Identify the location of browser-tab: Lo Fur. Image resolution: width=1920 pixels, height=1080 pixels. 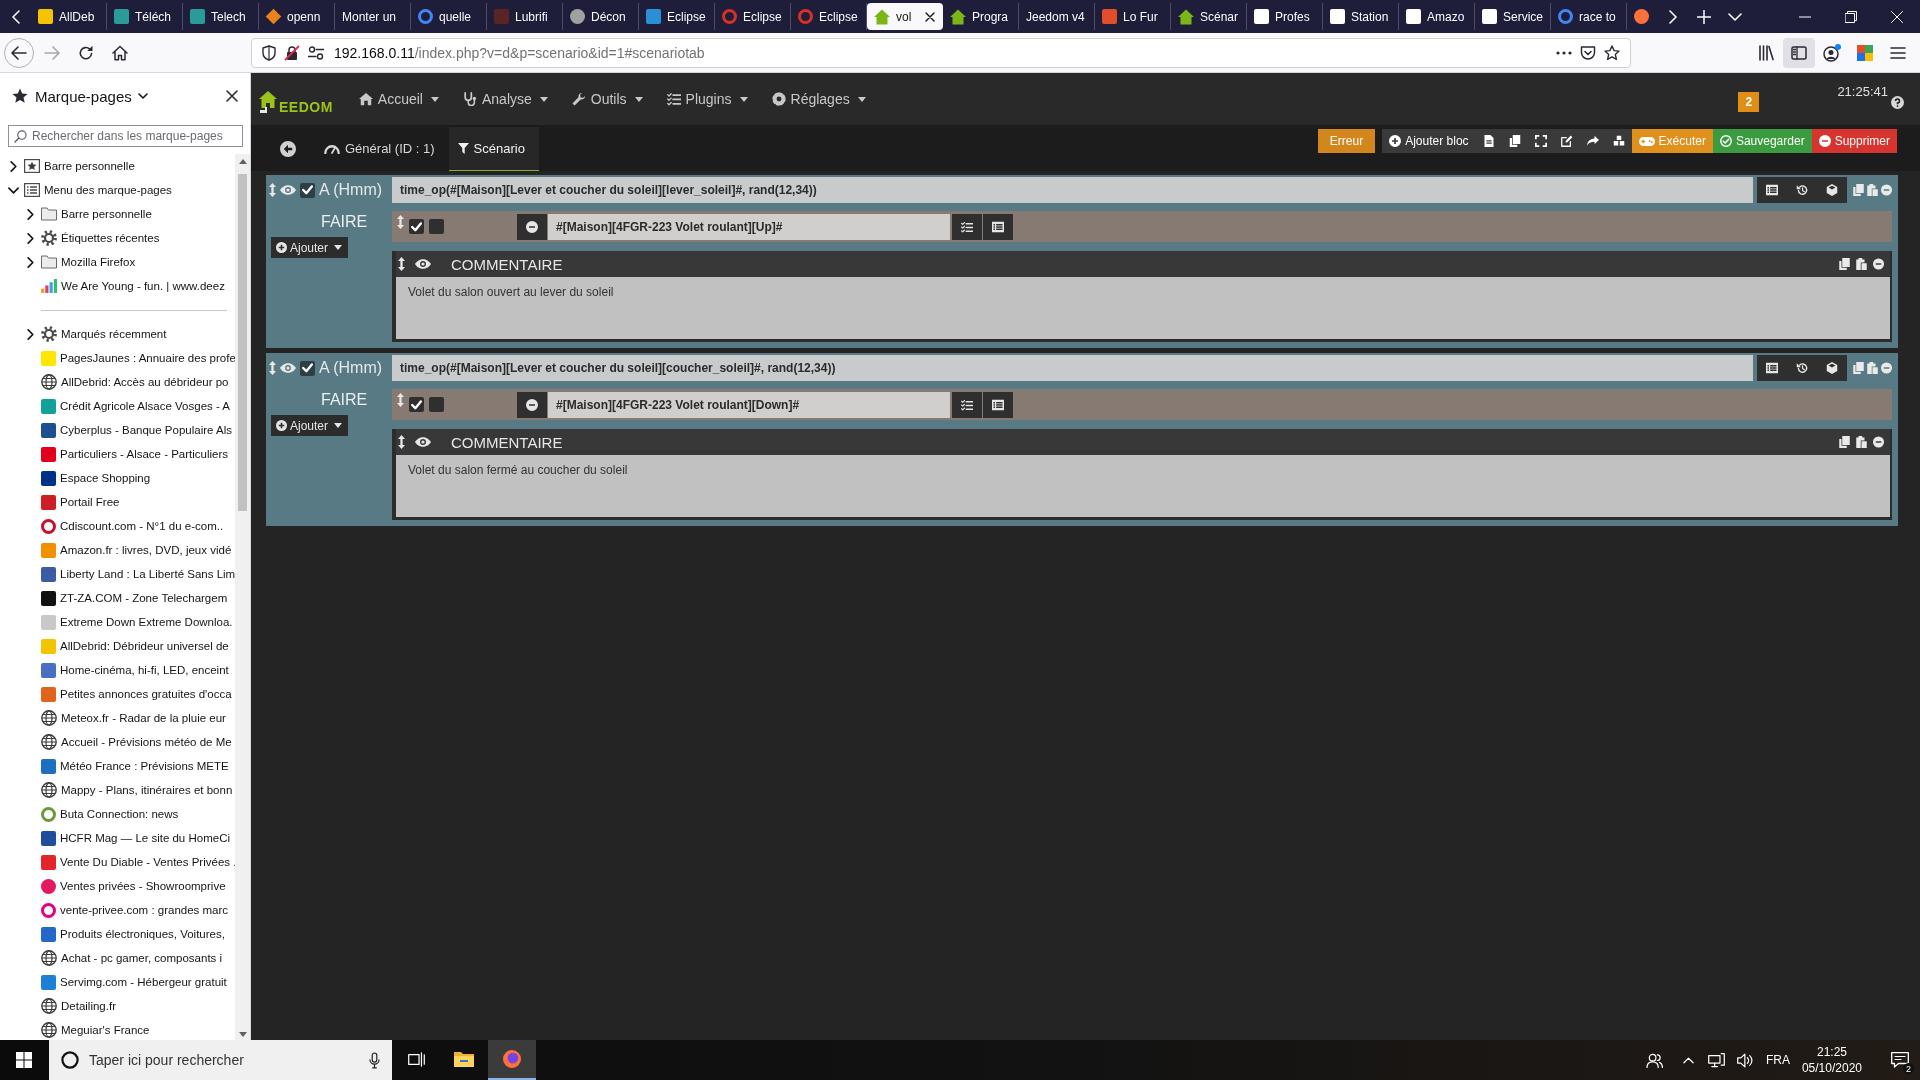
(1133, 16).